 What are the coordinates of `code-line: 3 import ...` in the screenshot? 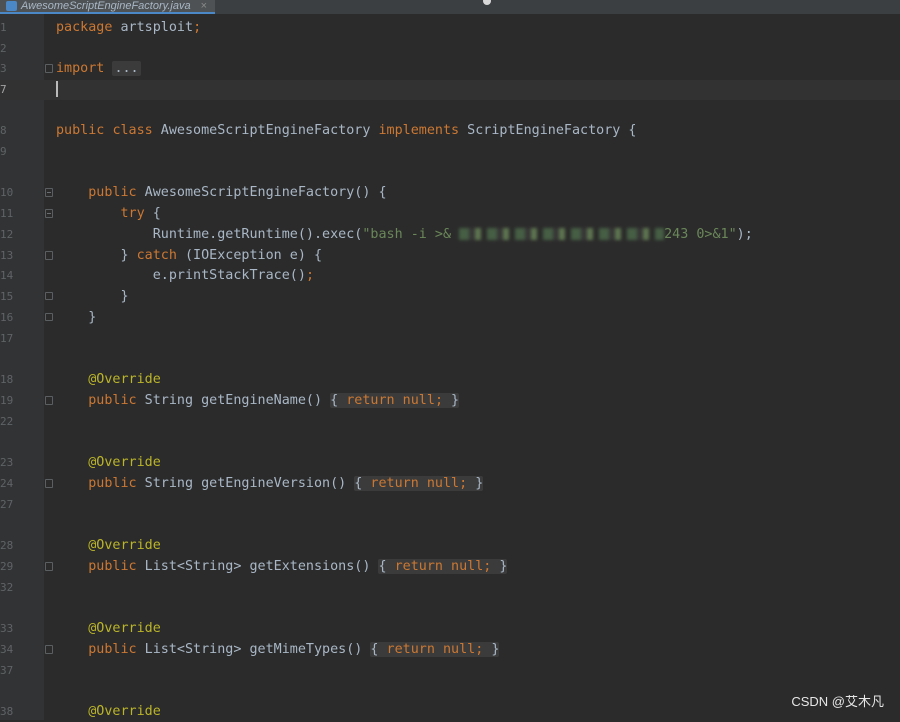 It's located at (450, 69).